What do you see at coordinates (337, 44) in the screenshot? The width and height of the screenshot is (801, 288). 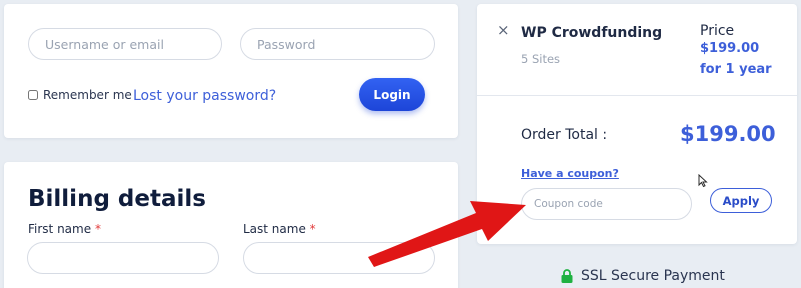 I see `password-input` at bounding box center [337, 44].